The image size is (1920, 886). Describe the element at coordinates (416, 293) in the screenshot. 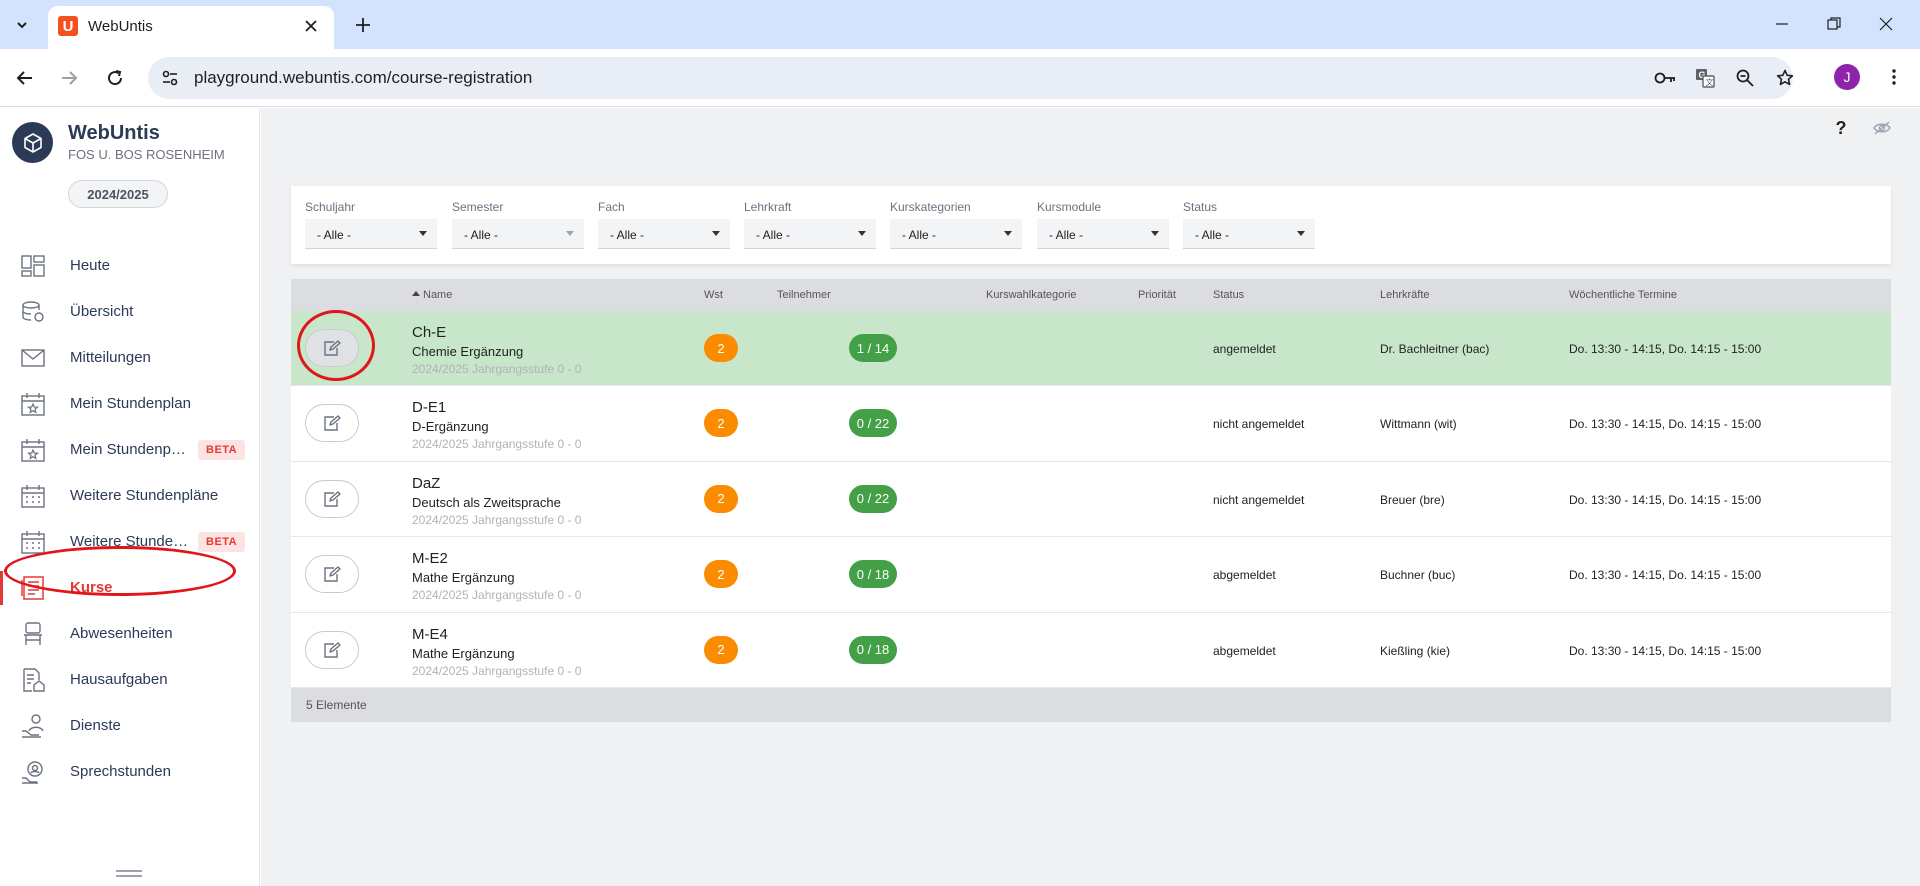

I see `sort-ascending-icon` at that location.